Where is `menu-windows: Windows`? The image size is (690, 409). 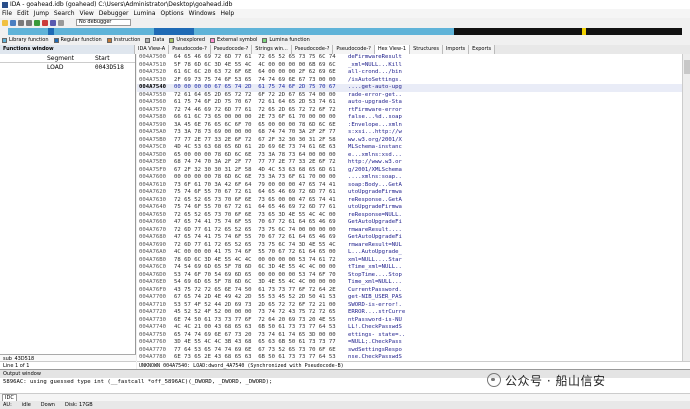
menu-windows: Windows is located at coordinates (202, 13).